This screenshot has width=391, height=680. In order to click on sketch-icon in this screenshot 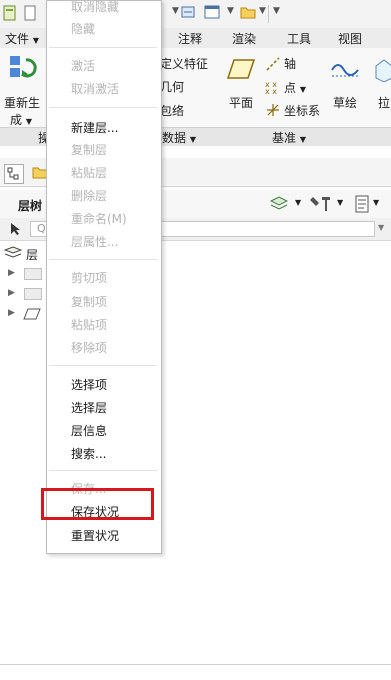, I will do `click(345, 70)`.